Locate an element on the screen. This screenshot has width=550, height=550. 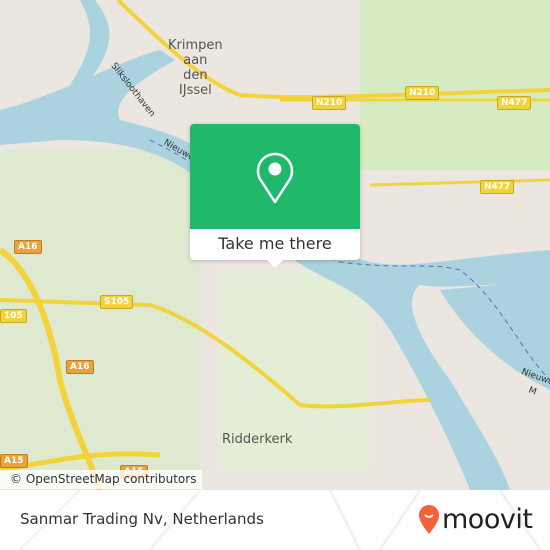
moovit-pin-icon is located at coordinates (429, 519).